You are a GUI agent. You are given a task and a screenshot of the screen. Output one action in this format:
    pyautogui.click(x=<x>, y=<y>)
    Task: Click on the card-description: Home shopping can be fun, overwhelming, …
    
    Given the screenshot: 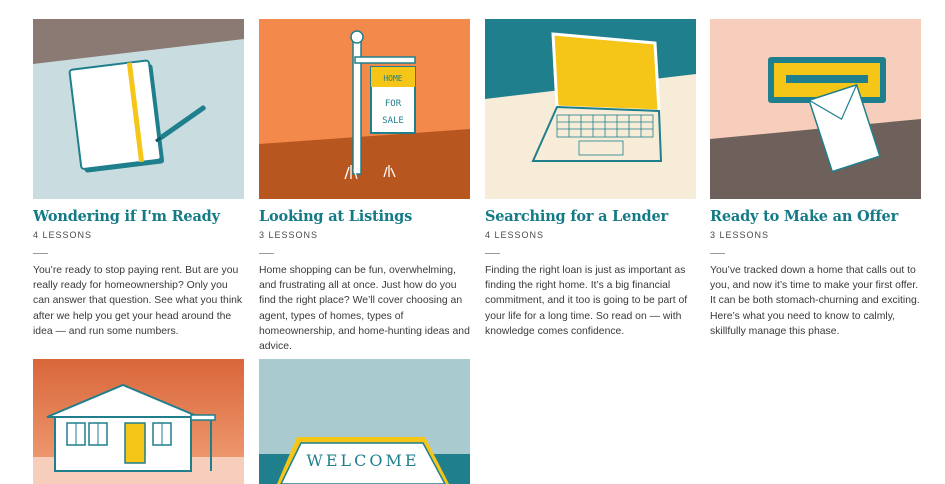 What is the action you would take?
    pyautogui.click(x=364, y=309)
    